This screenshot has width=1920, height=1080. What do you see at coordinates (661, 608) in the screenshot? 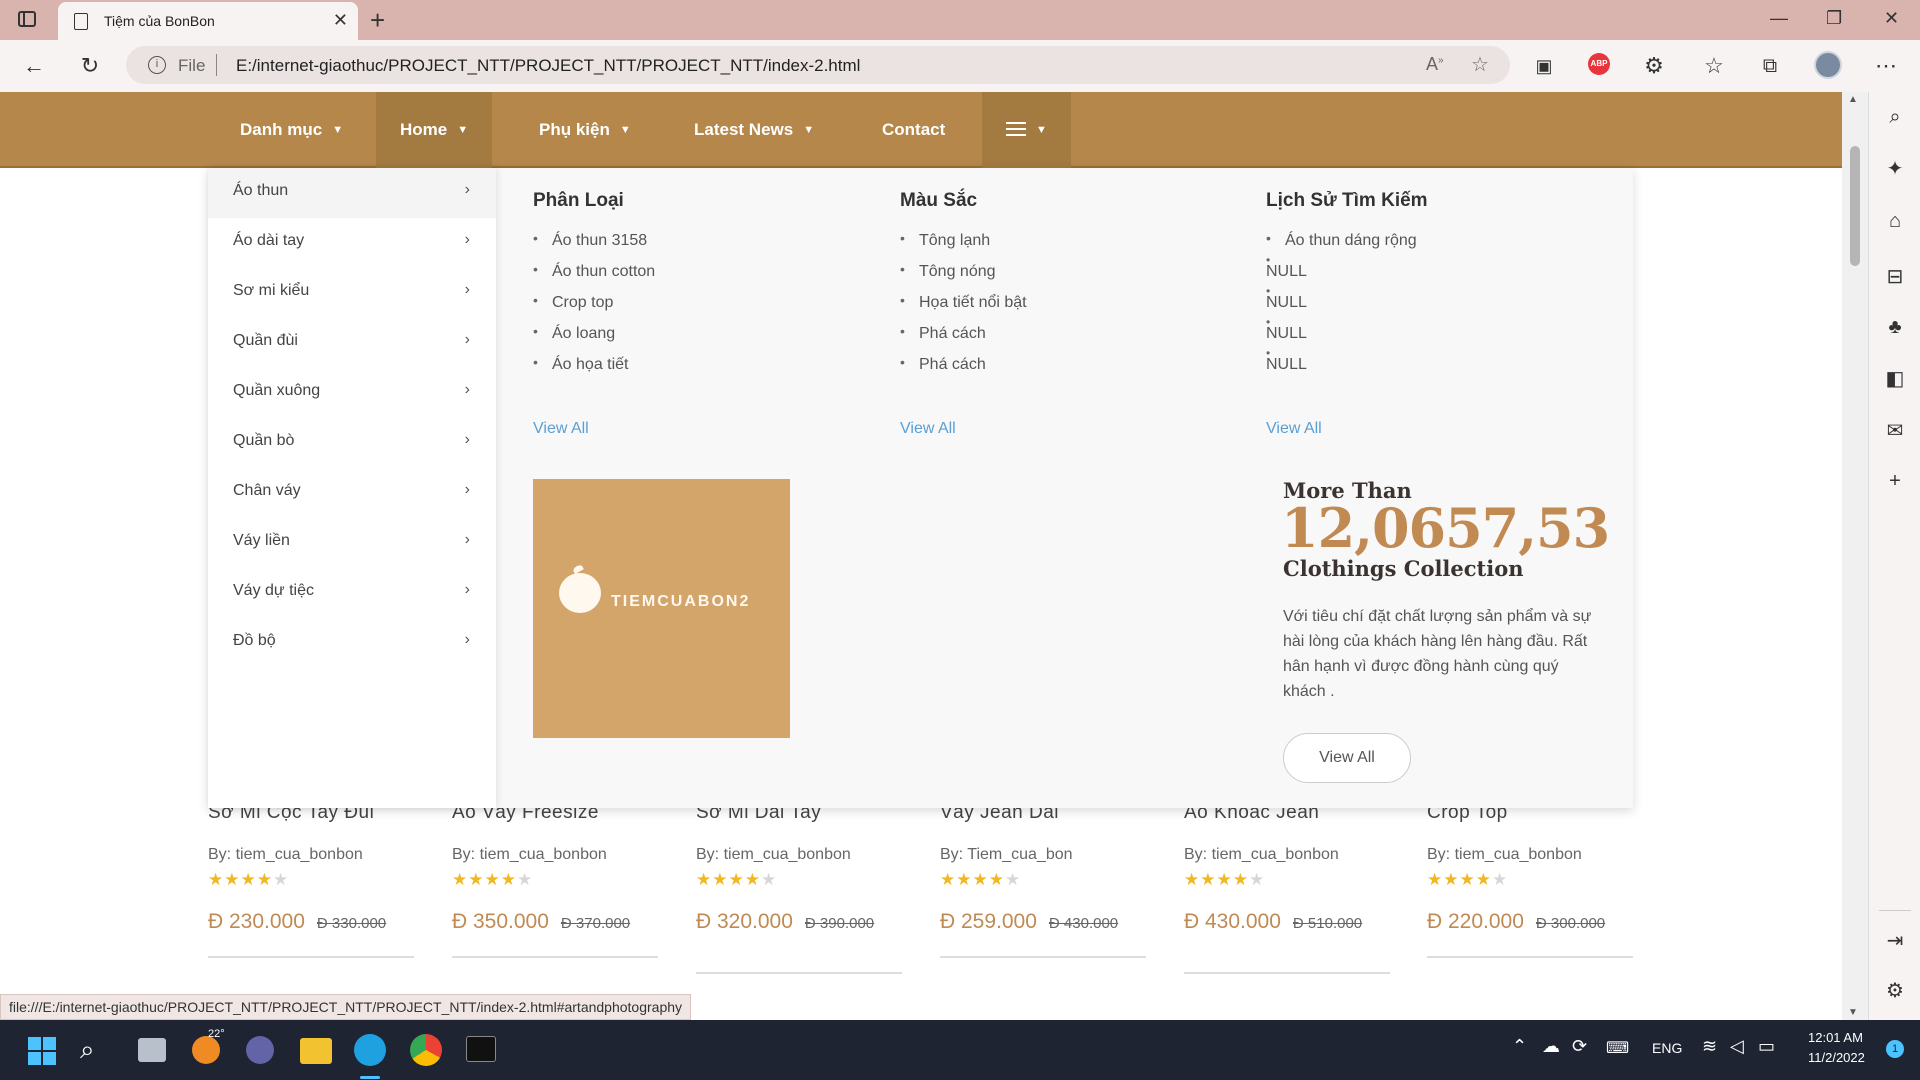
I see `promo-image: TIEMCUABON2` at bounding box center [661, 608].